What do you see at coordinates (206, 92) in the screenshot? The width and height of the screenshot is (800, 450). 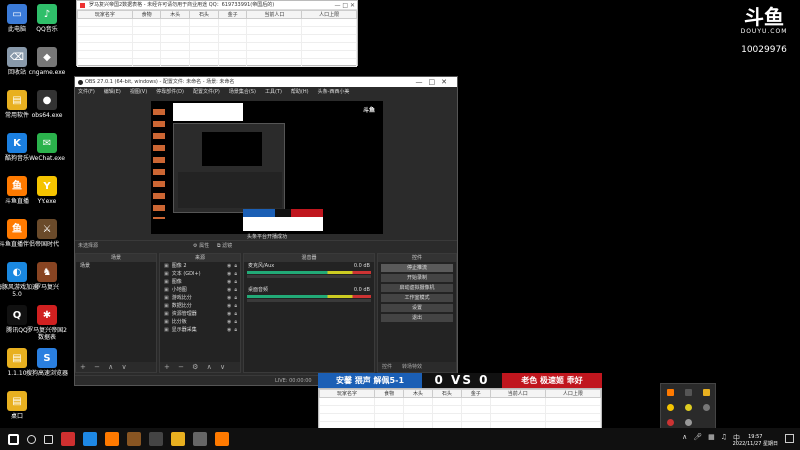 I see `menu-item: 配置文件(P)` at bounding box center [206, 92].